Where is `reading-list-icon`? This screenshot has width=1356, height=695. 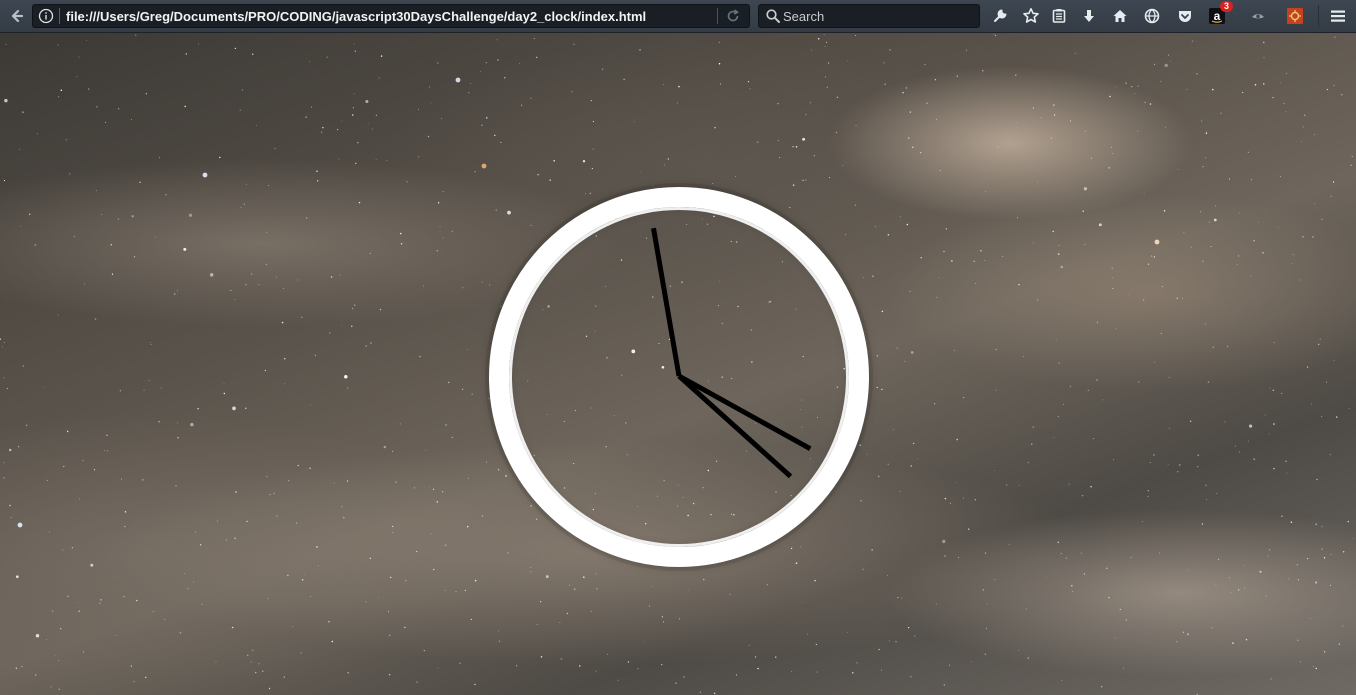 reading-list-icon is located at coordinates (1059, 16).